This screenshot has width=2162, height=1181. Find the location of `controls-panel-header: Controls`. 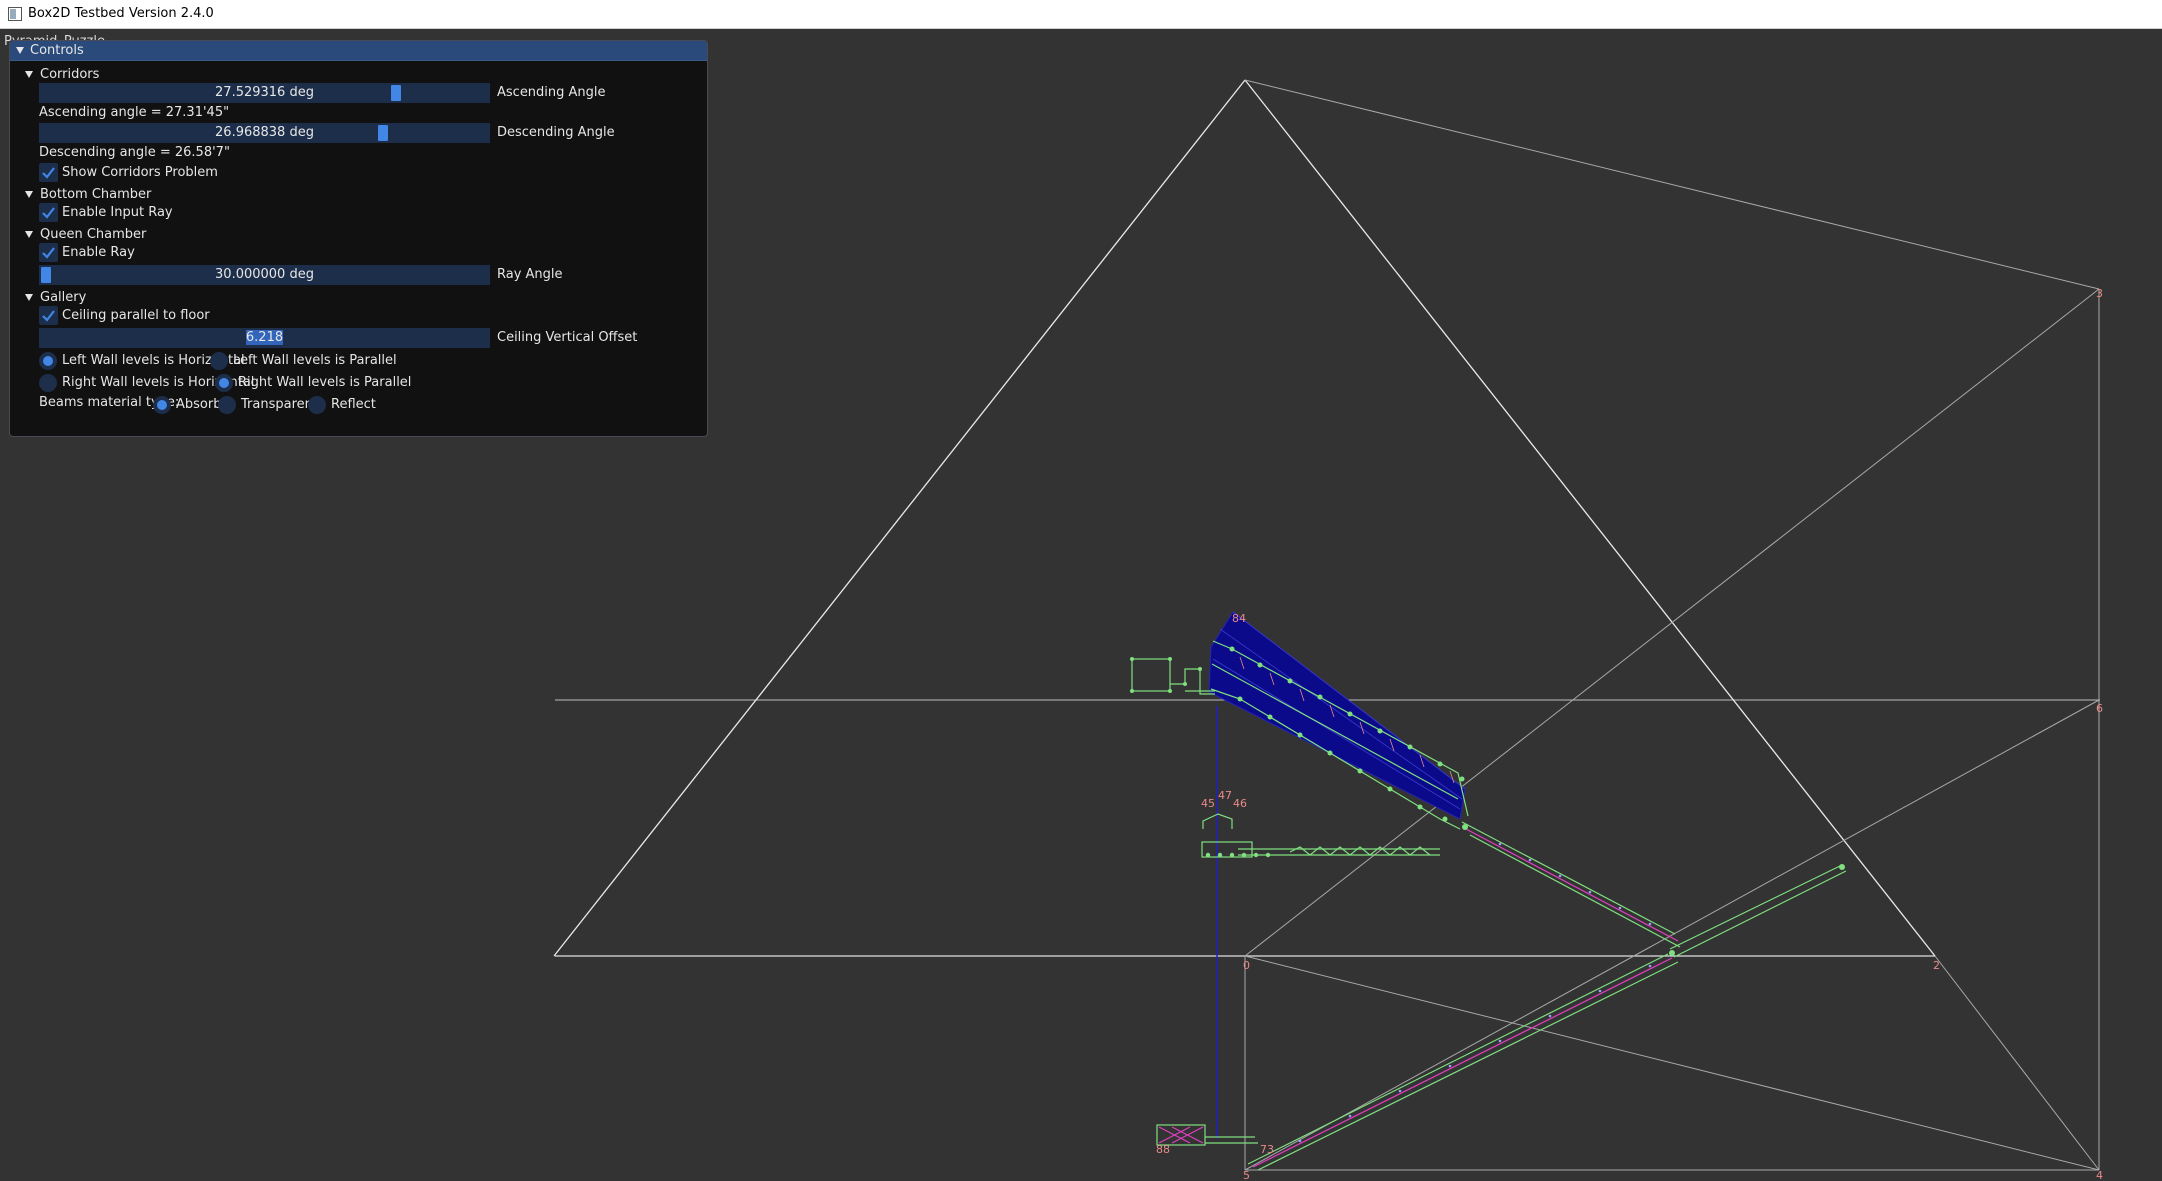

controls-panel-header: Controls is located at coordinates (358, 51).